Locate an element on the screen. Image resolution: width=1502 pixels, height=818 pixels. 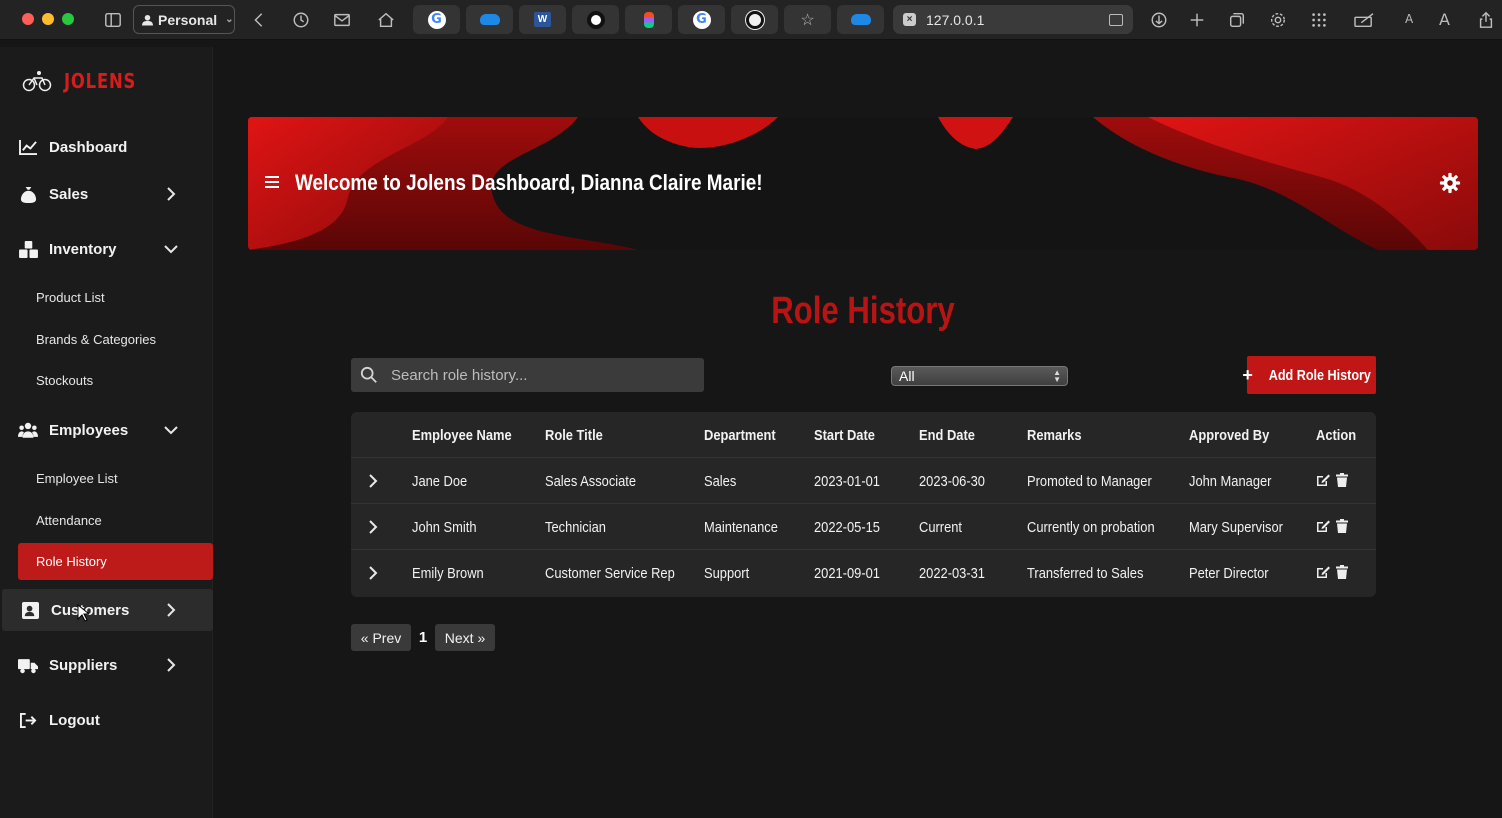
brand-logo: JOLENS is located at coordinates (87, 81).